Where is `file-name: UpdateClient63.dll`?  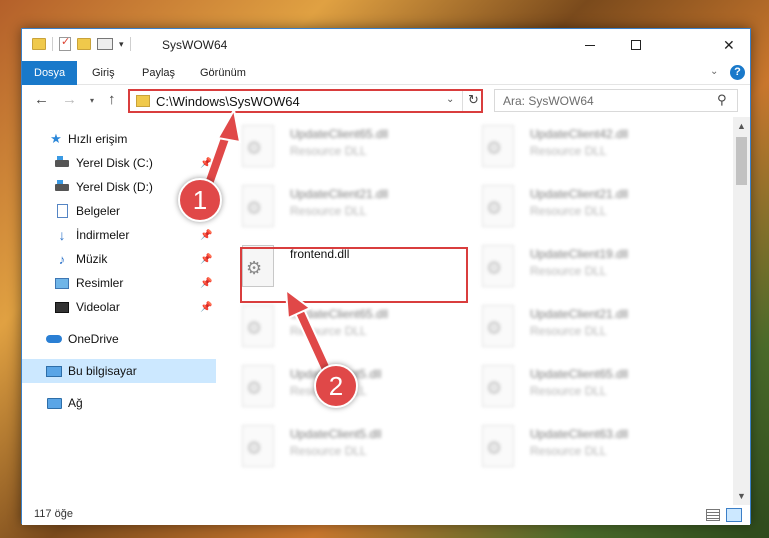 file-name: UpdateClient63.dll is located at coordinates (579, 434).